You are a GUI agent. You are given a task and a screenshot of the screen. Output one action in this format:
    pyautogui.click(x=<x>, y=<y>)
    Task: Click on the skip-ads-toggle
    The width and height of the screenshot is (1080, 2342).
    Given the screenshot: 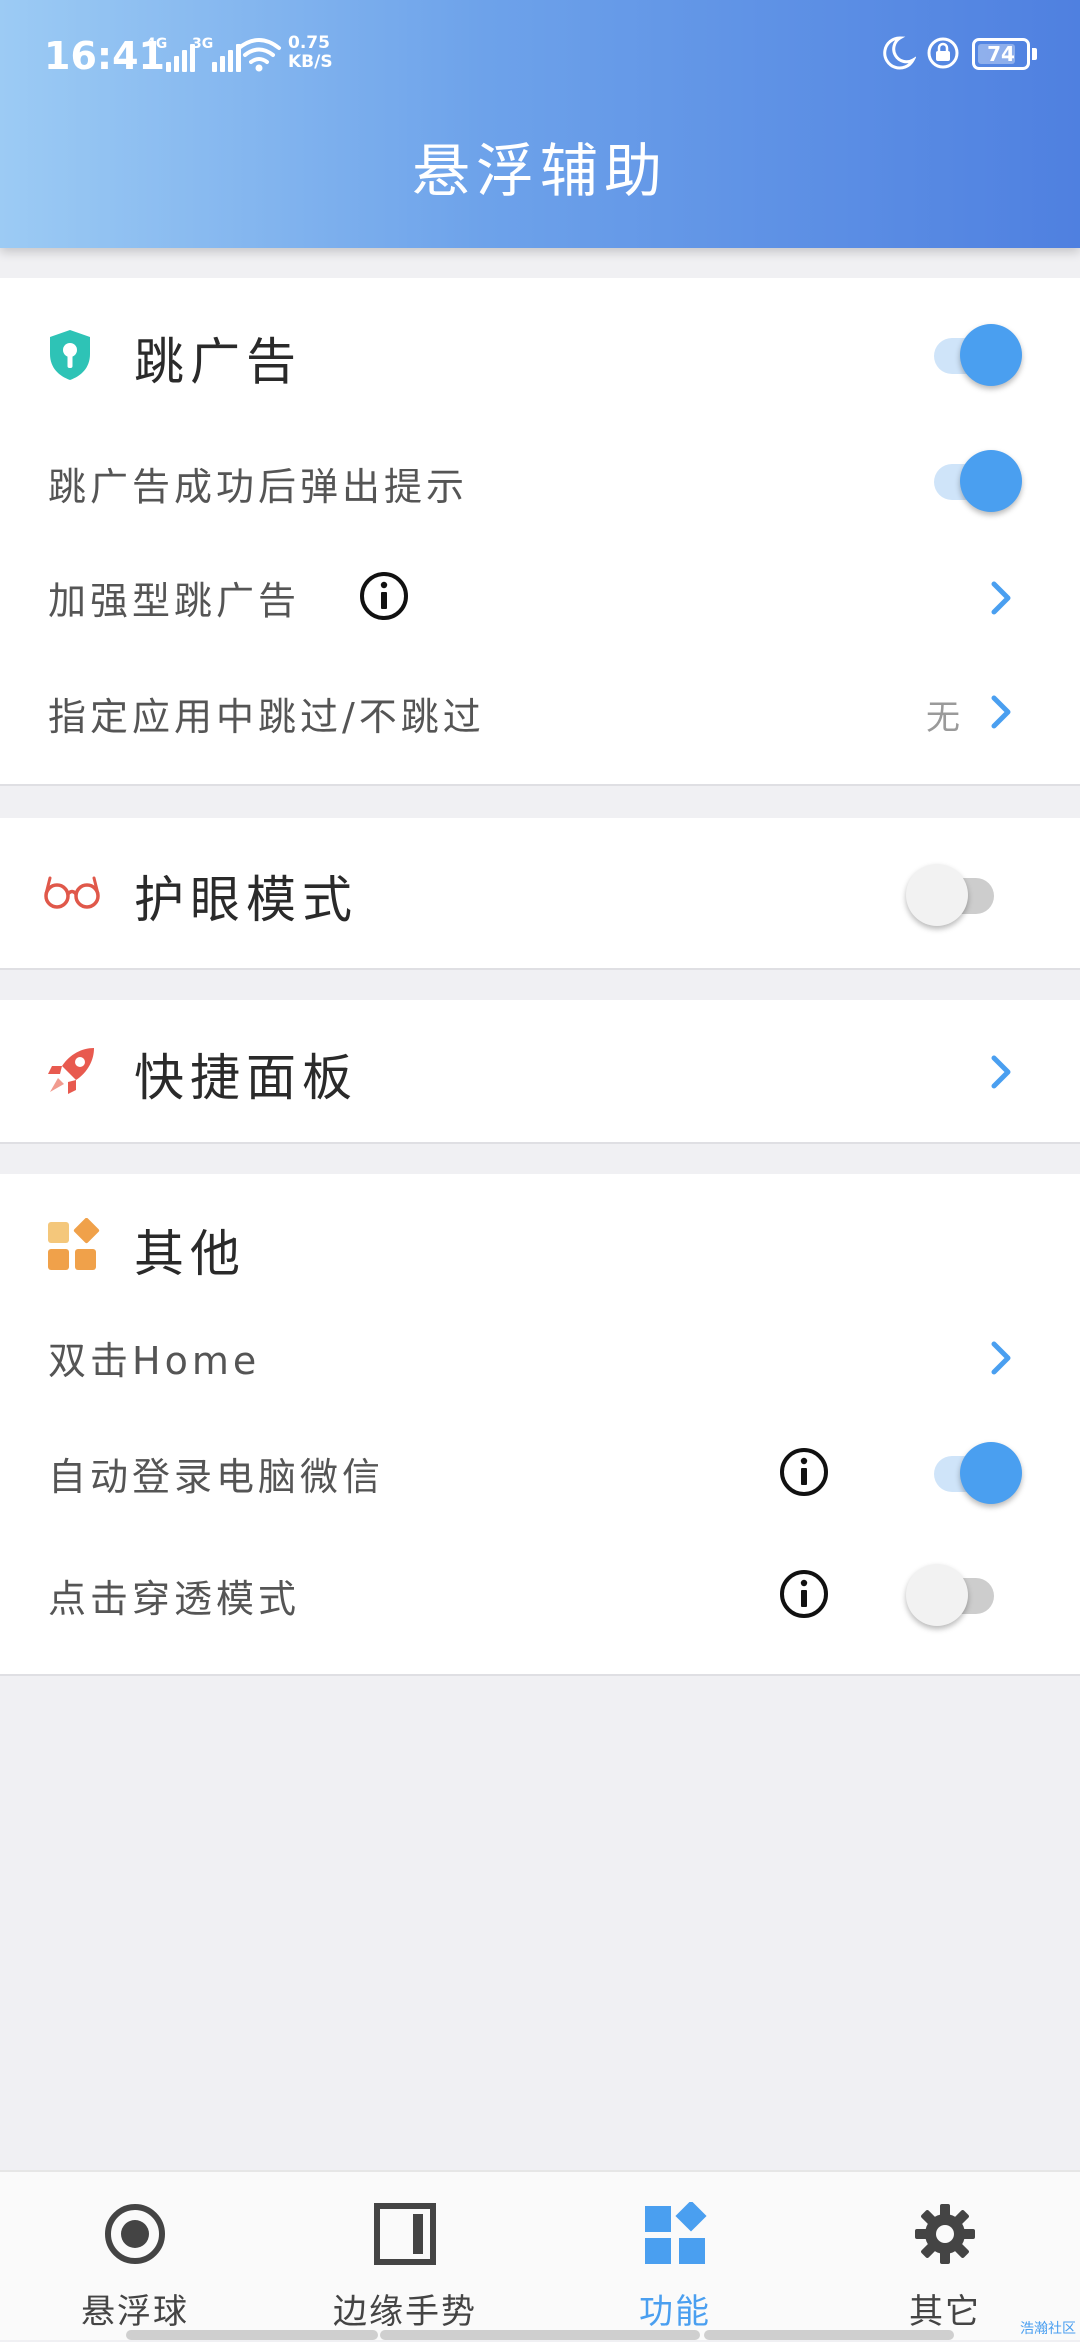 What is the action you would take?
    pyautogui.click(x=974, y=354)
    